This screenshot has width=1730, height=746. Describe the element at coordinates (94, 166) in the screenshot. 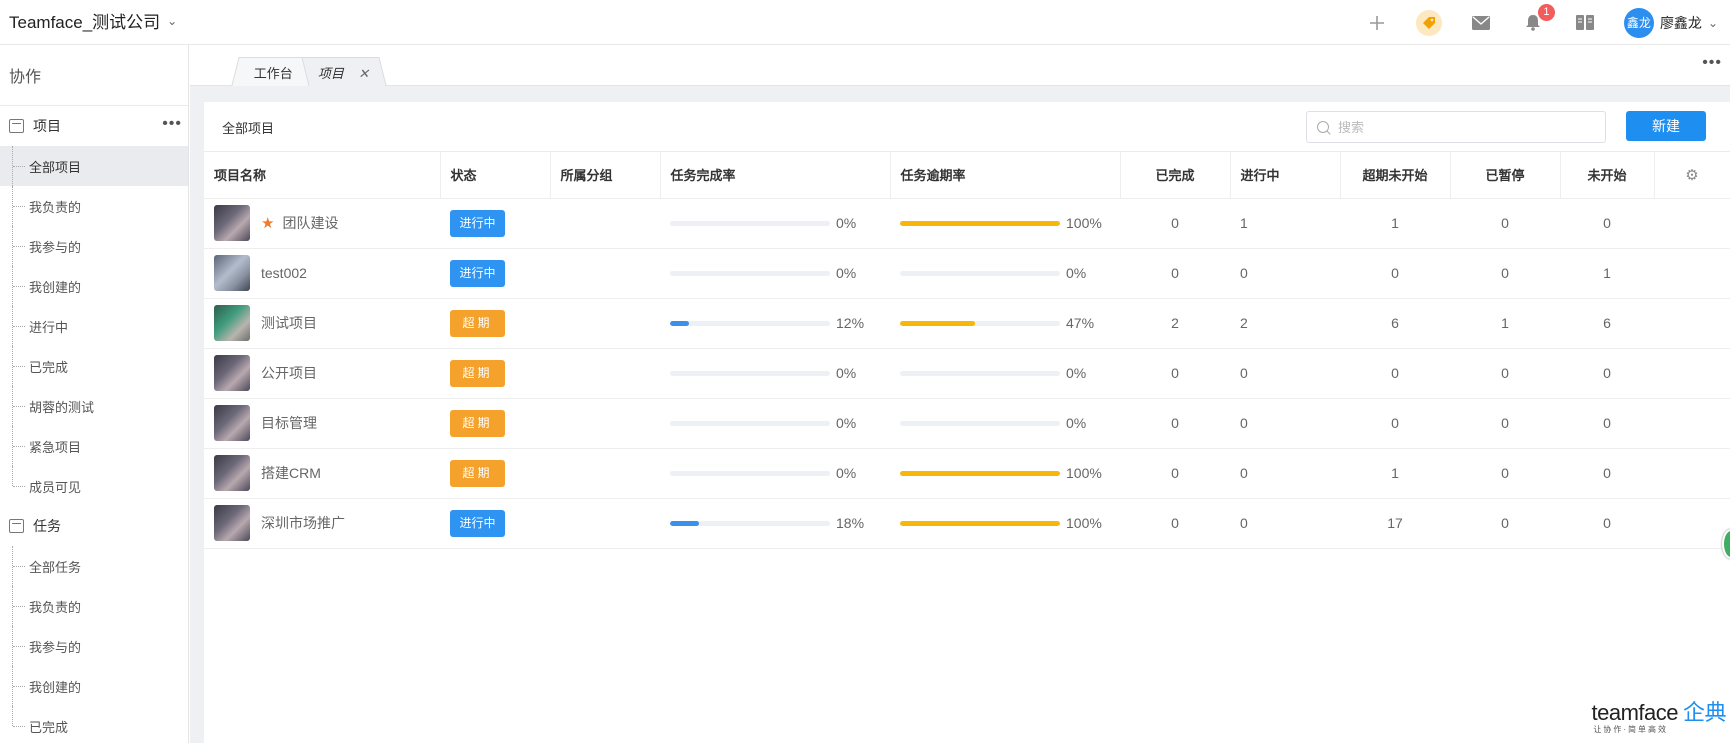

I see `sidebar-item: 全部项目` at that location.